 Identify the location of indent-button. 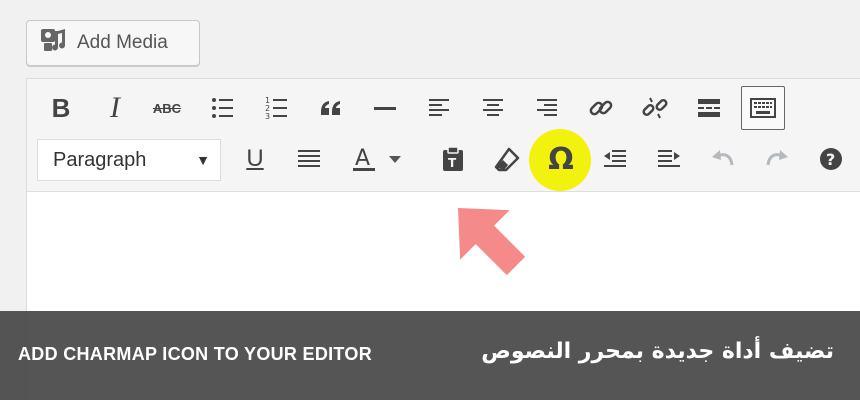
(669, 159).